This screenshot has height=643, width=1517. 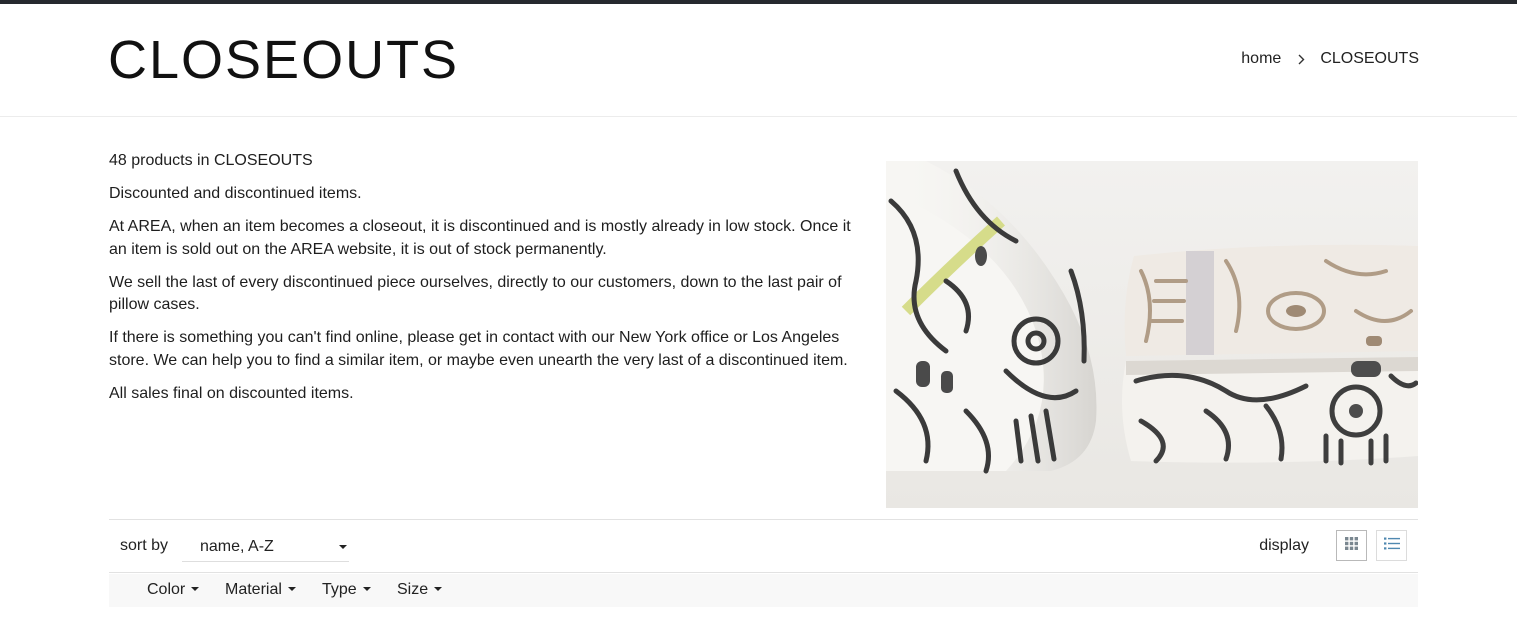 I want to click on grid-view-icon, so click(x=1351, y=545).